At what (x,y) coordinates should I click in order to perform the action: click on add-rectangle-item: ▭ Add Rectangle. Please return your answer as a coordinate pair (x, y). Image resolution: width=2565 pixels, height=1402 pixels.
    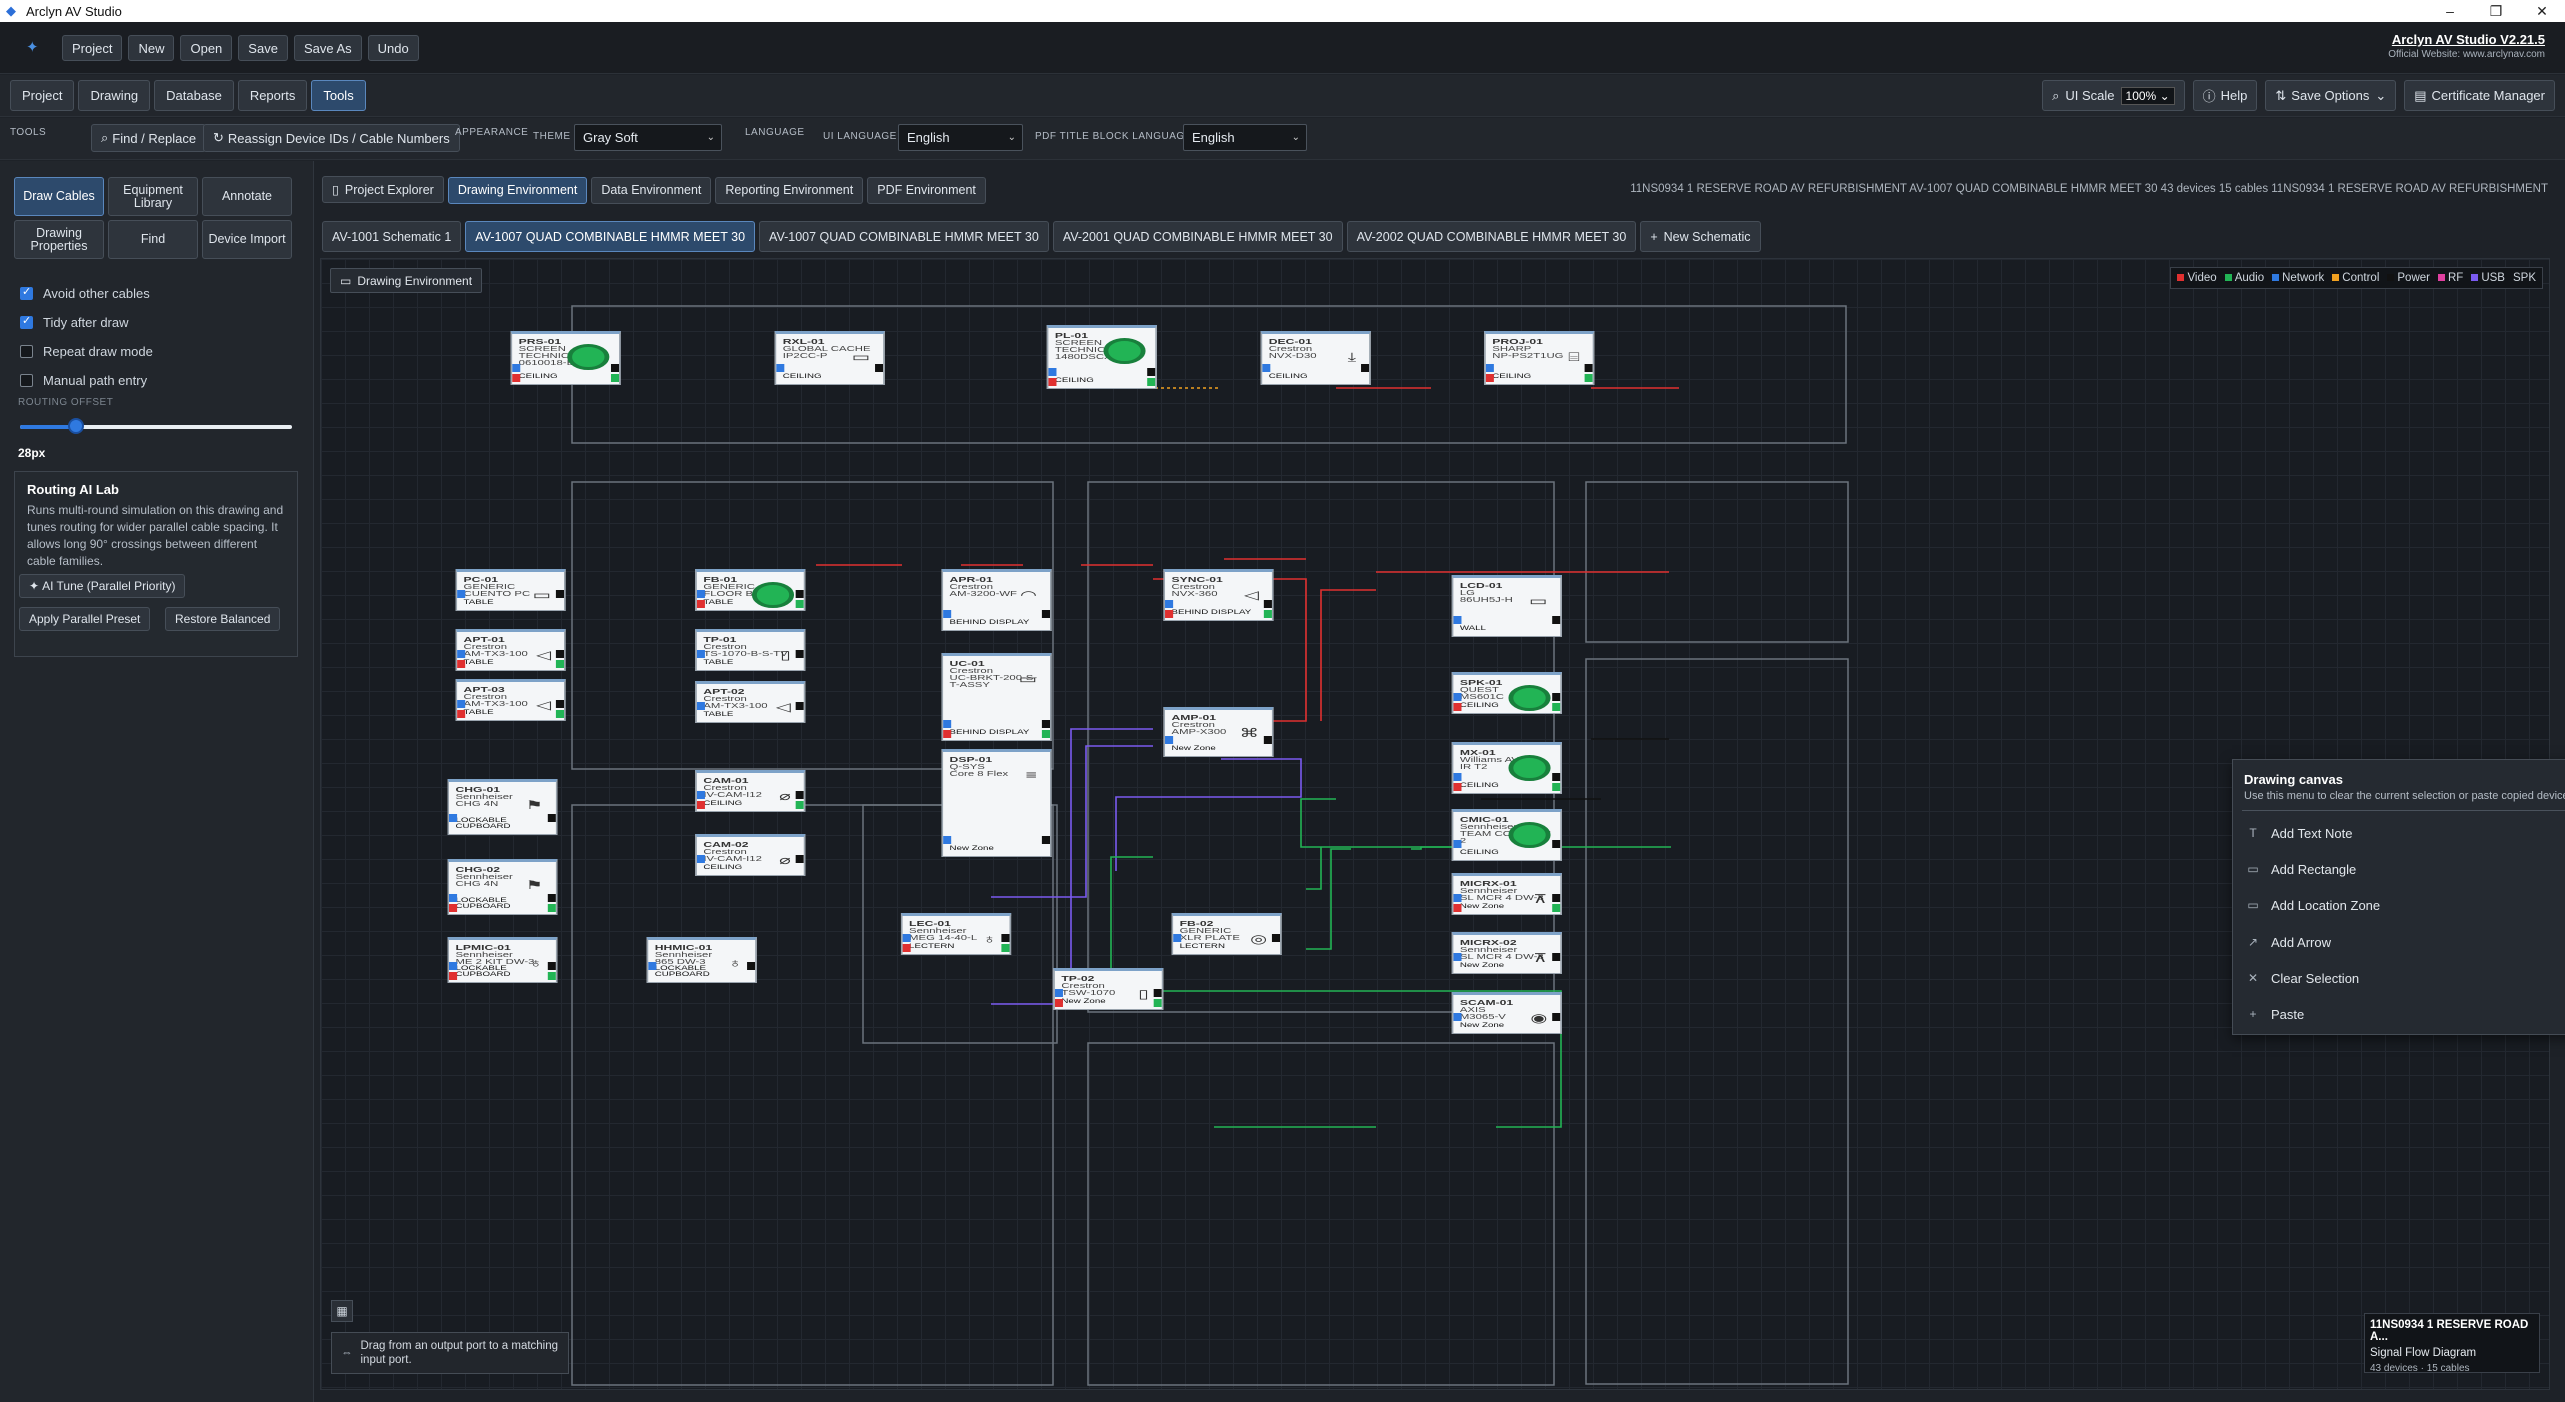
    Looking at the image, I should click on (2405, 869).